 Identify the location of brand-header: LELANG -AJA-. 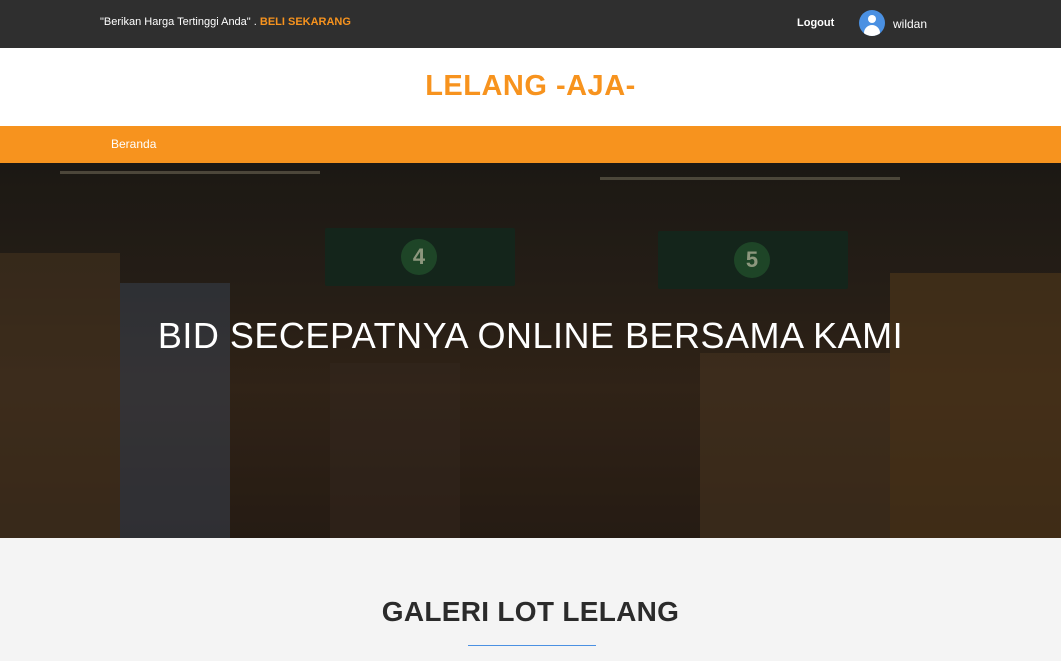
(530, 87).